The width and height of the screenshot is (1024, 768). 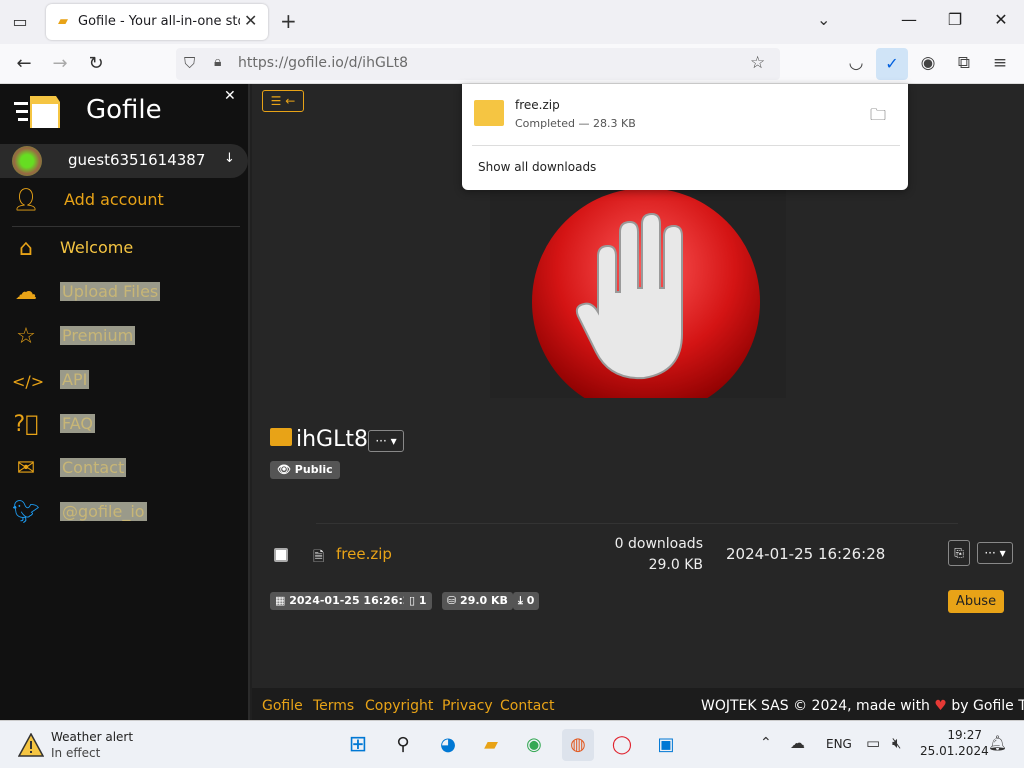 What do you see at coordinates (637, 523) in the screenshot?
I see `row-divider` at bounding box center [637, 523].